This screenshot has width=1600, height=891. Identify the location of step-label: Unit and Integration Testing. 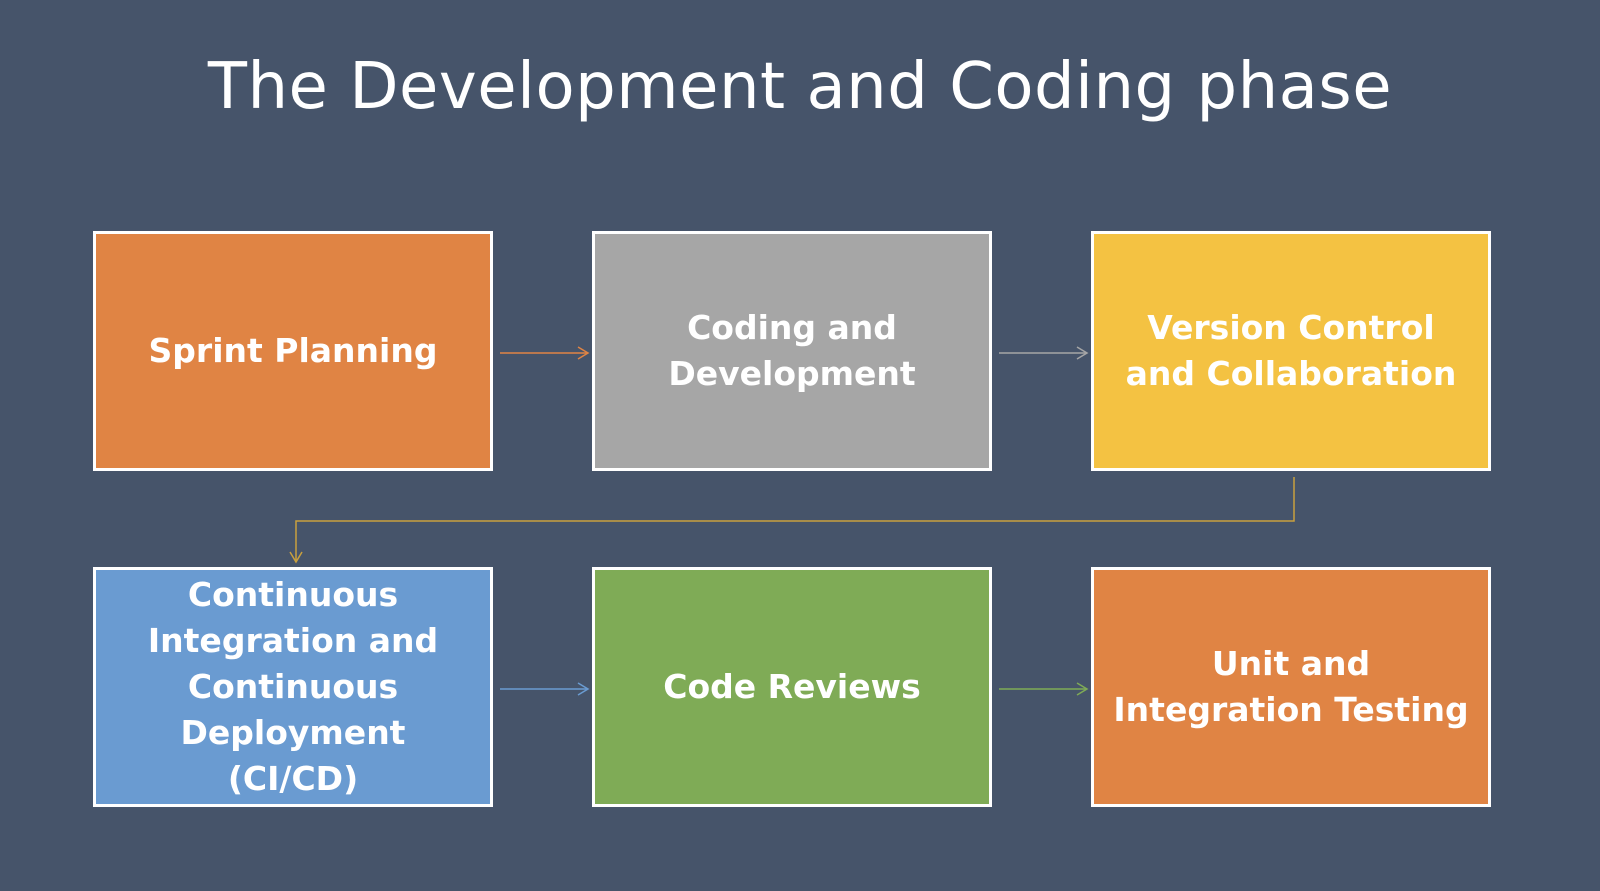
(1291, 686).